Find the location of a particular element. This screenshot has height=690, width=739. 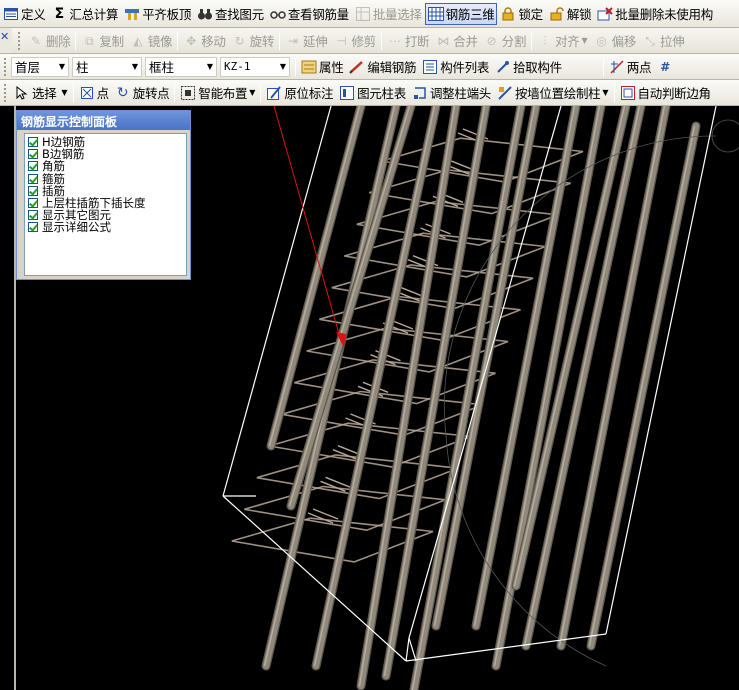

delete-button: ✎ 删除 is located at coordinates (49, 41).